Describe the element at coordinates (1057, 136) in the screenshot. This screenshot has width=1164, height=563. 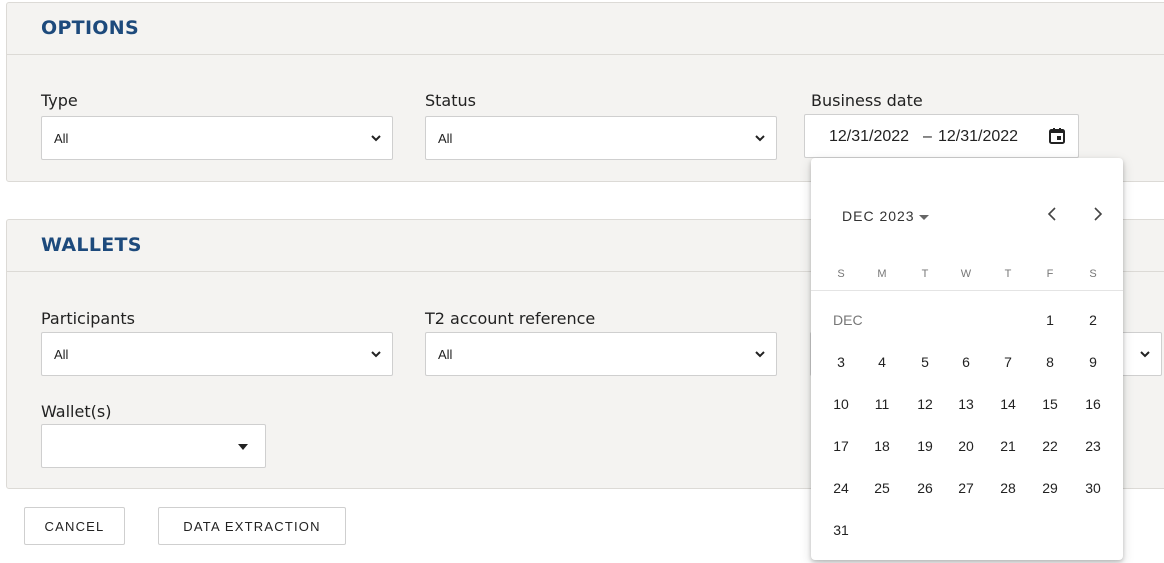
I see `calendar-icon` at that location.